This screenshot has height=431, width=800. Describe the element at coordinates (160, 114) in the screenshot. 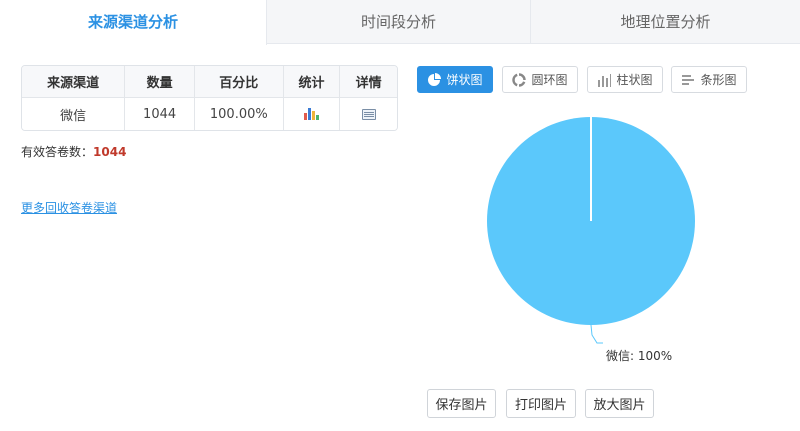

I see `cell-count: 1044` at that location.